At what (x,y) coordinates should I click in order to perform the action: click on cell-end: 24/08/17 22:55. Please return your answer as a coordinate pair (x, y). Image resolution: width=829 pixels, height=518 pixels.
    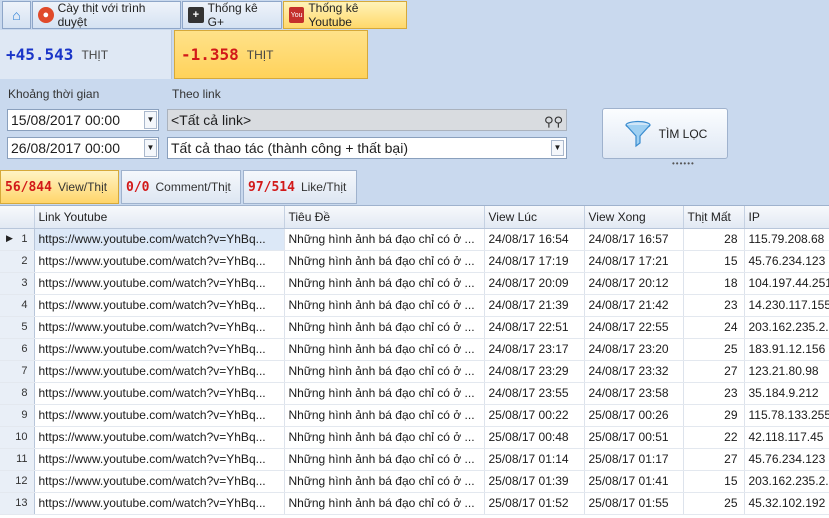
    Looking at the image, I should click on (634, 327).